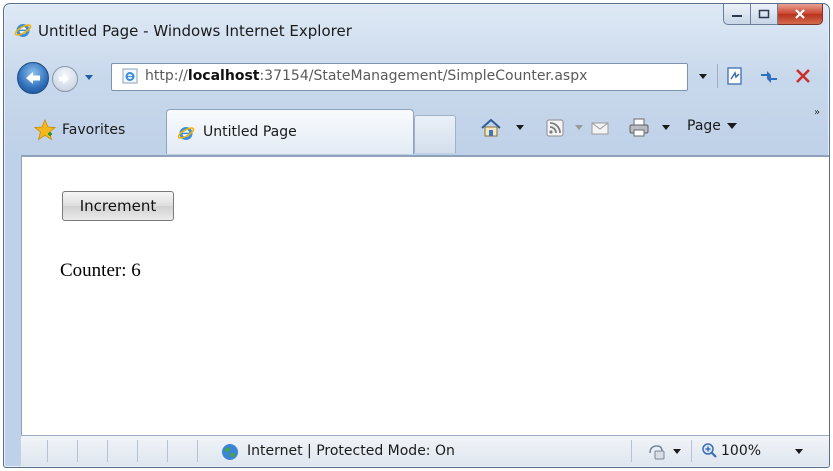  I want to click on favorites-label: Favorites, so click(94, 130).